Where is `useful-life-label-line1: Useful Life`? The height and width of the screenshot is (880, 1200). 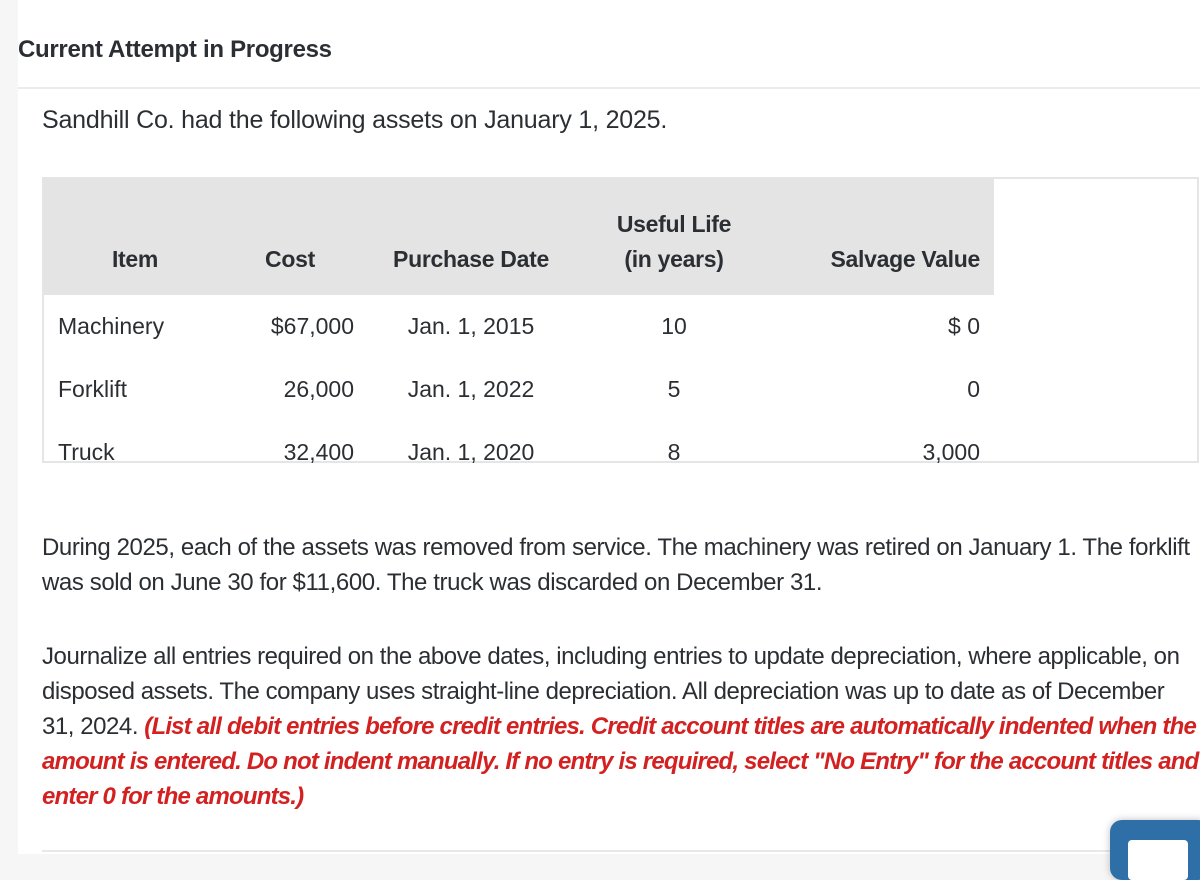
useful-life-label-line1: Useful Life is located at coordinates (674, 224).